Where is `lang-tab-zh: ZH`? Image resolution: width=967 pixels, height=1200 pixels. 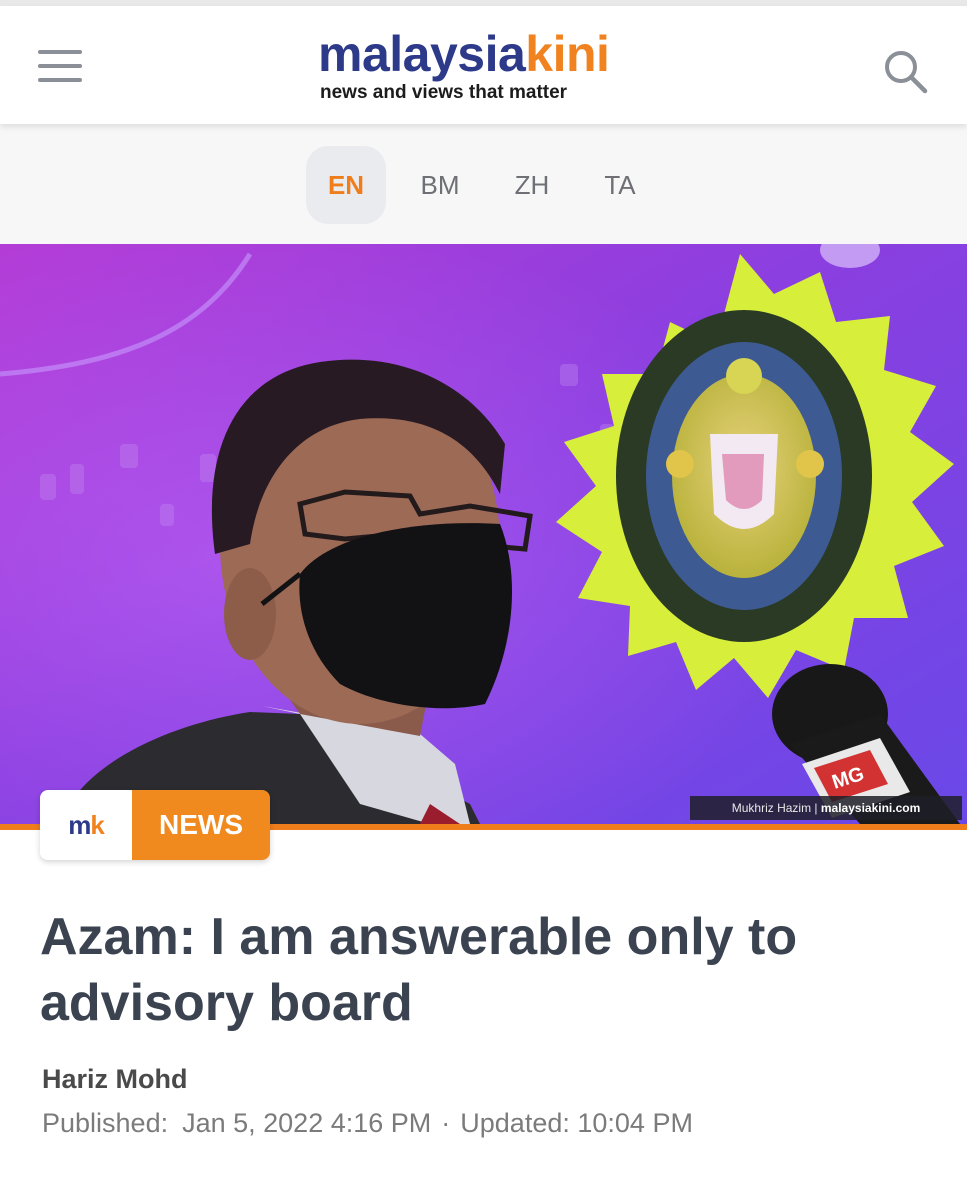
lang-tab-zh: ZH is located at coordinates (532, 185).